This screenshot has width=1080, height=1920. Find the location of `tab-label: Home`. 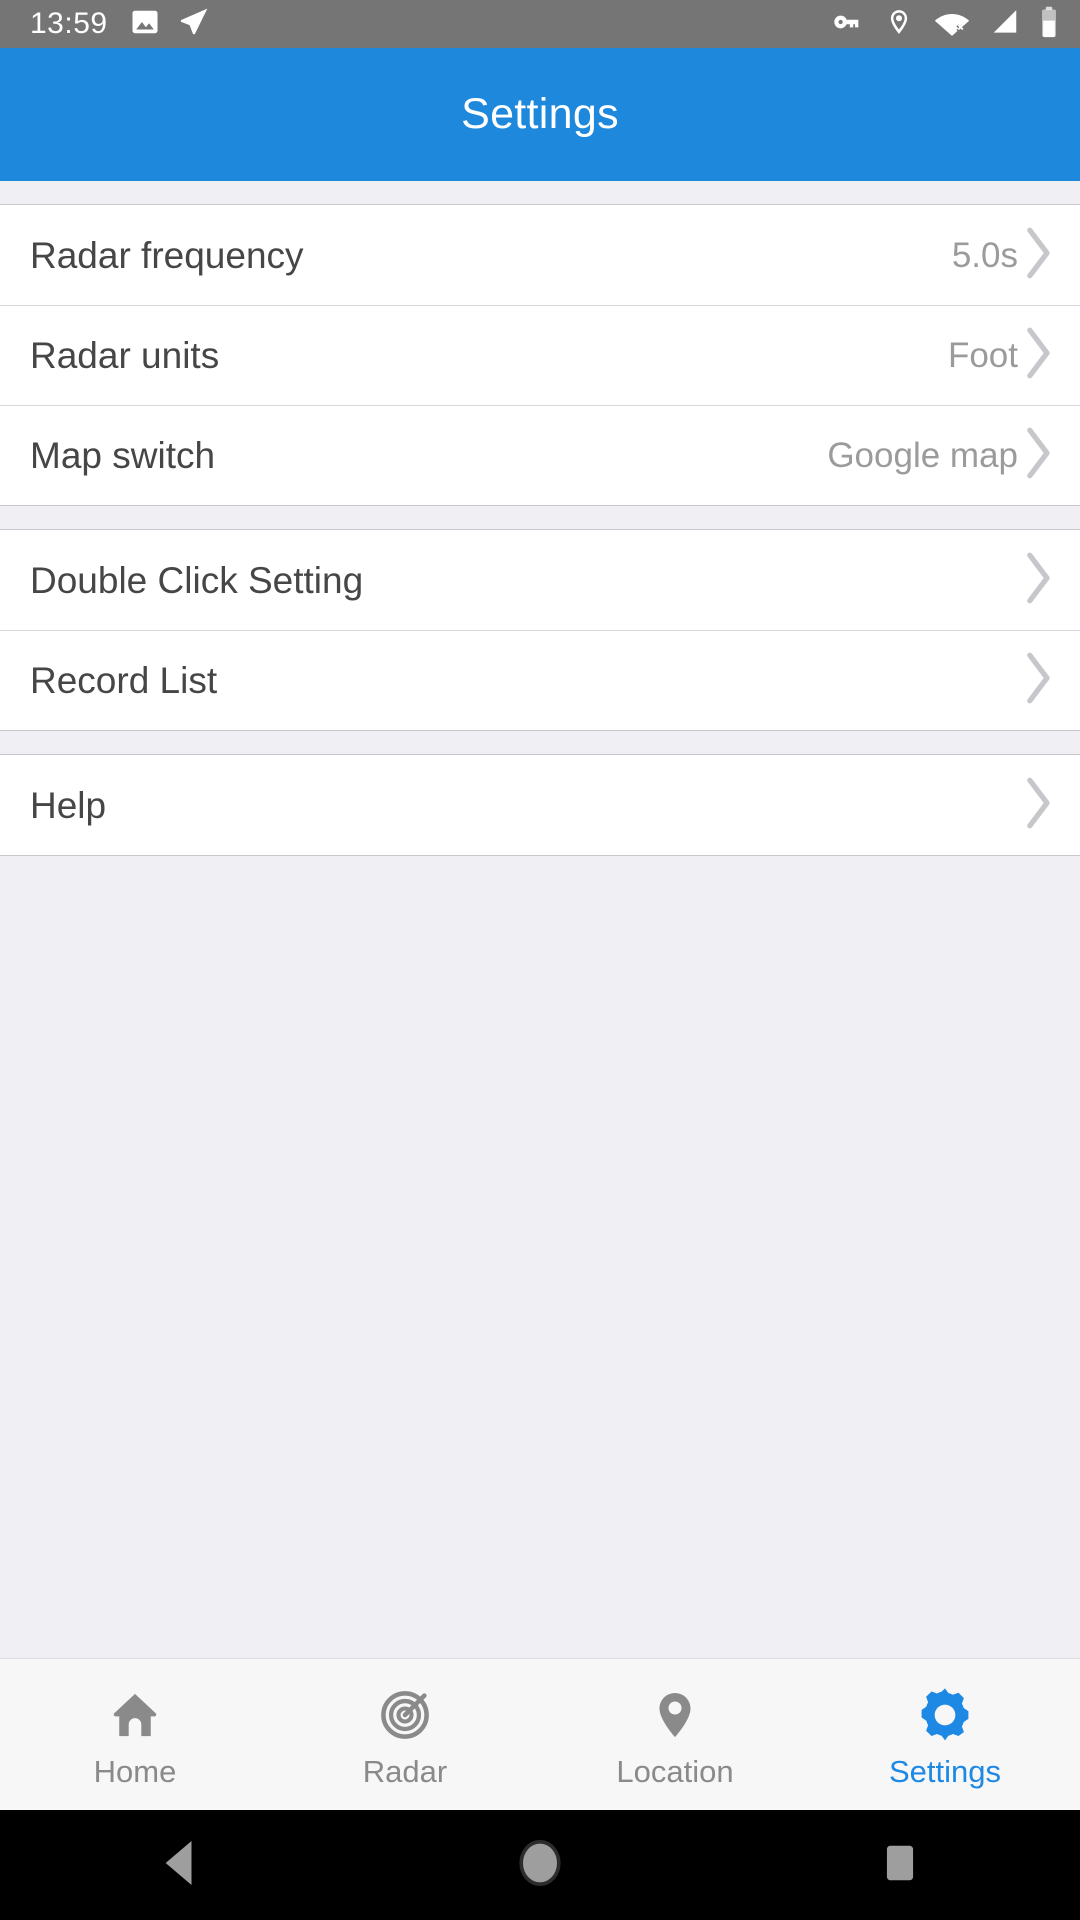

tab-label: Home is located at coordinates (135, 1771).